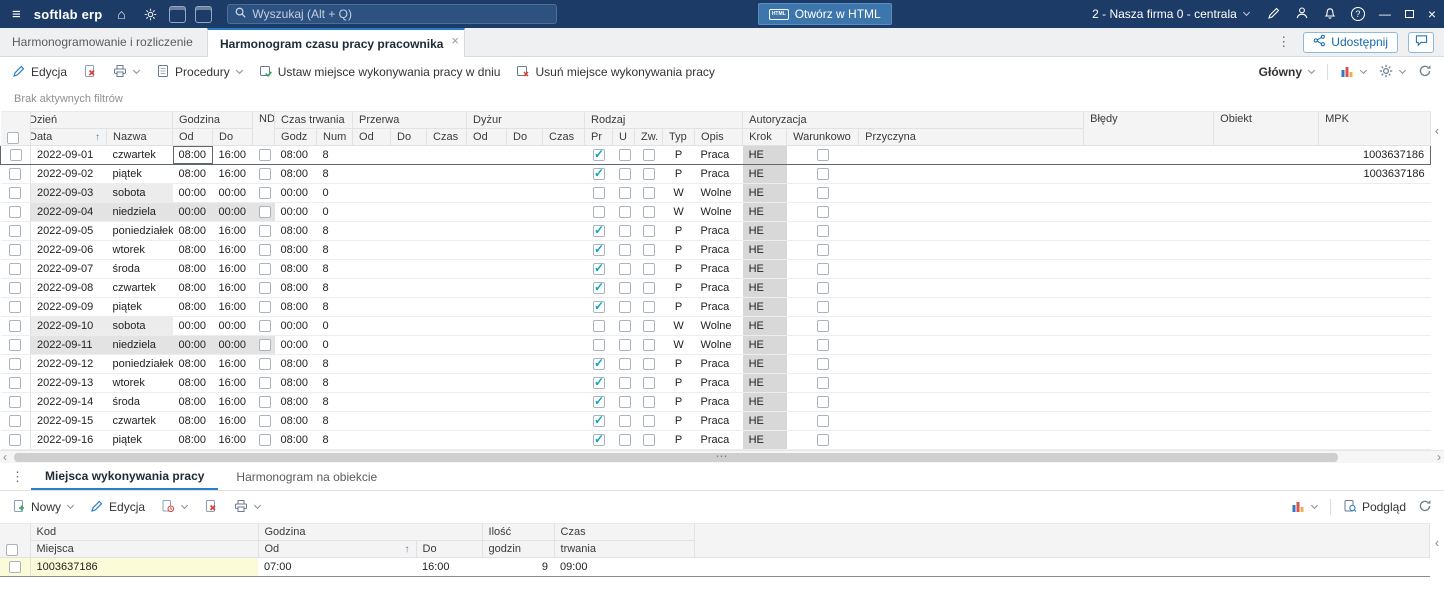 This screenshot has width=1444, height=596. Describe the element at coordinates (139, 137) in the screenshot. I see `column-header-nazwa: Nazwa` at that location.